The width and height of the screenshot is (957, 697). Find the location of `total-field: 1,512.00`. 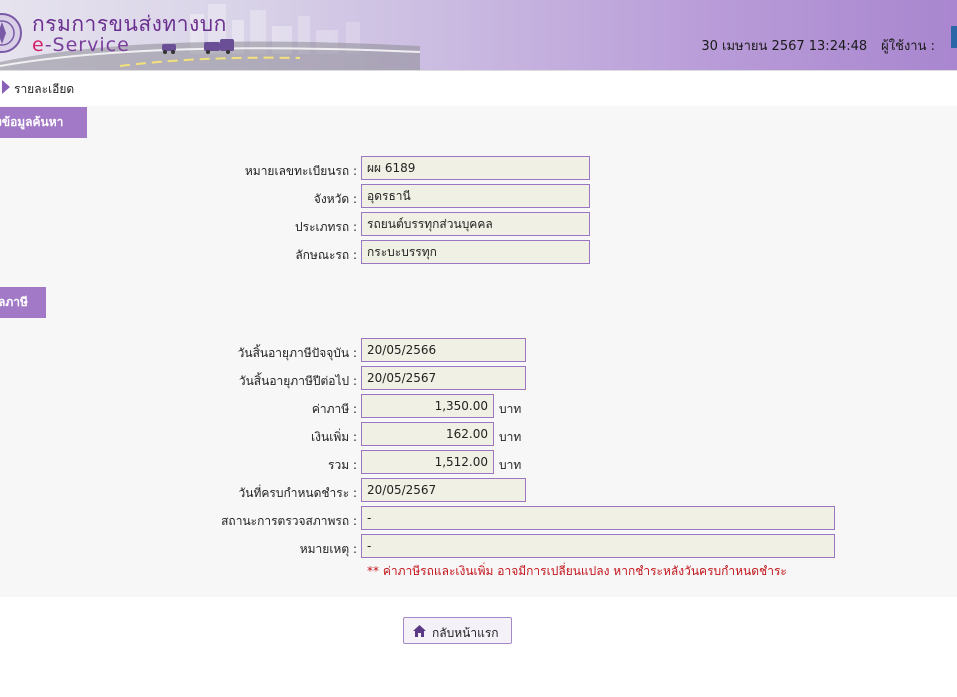

total-field: 1,512.00 is located at coordinates (427, 462).